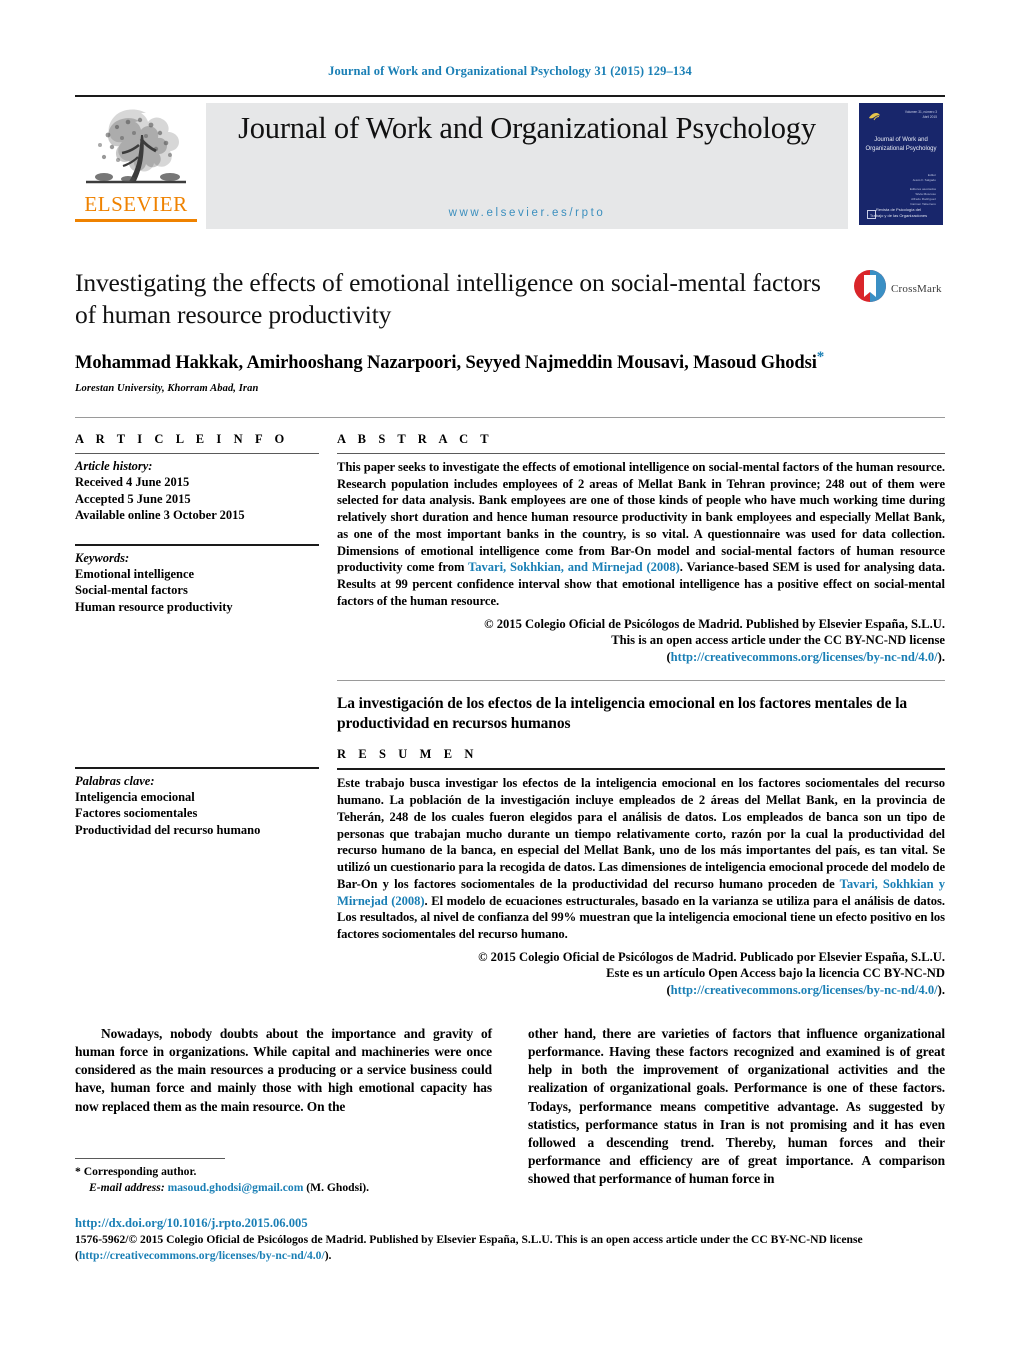  I want to click on history-item-online: Available online 3 October 2015, so click(160, 515).